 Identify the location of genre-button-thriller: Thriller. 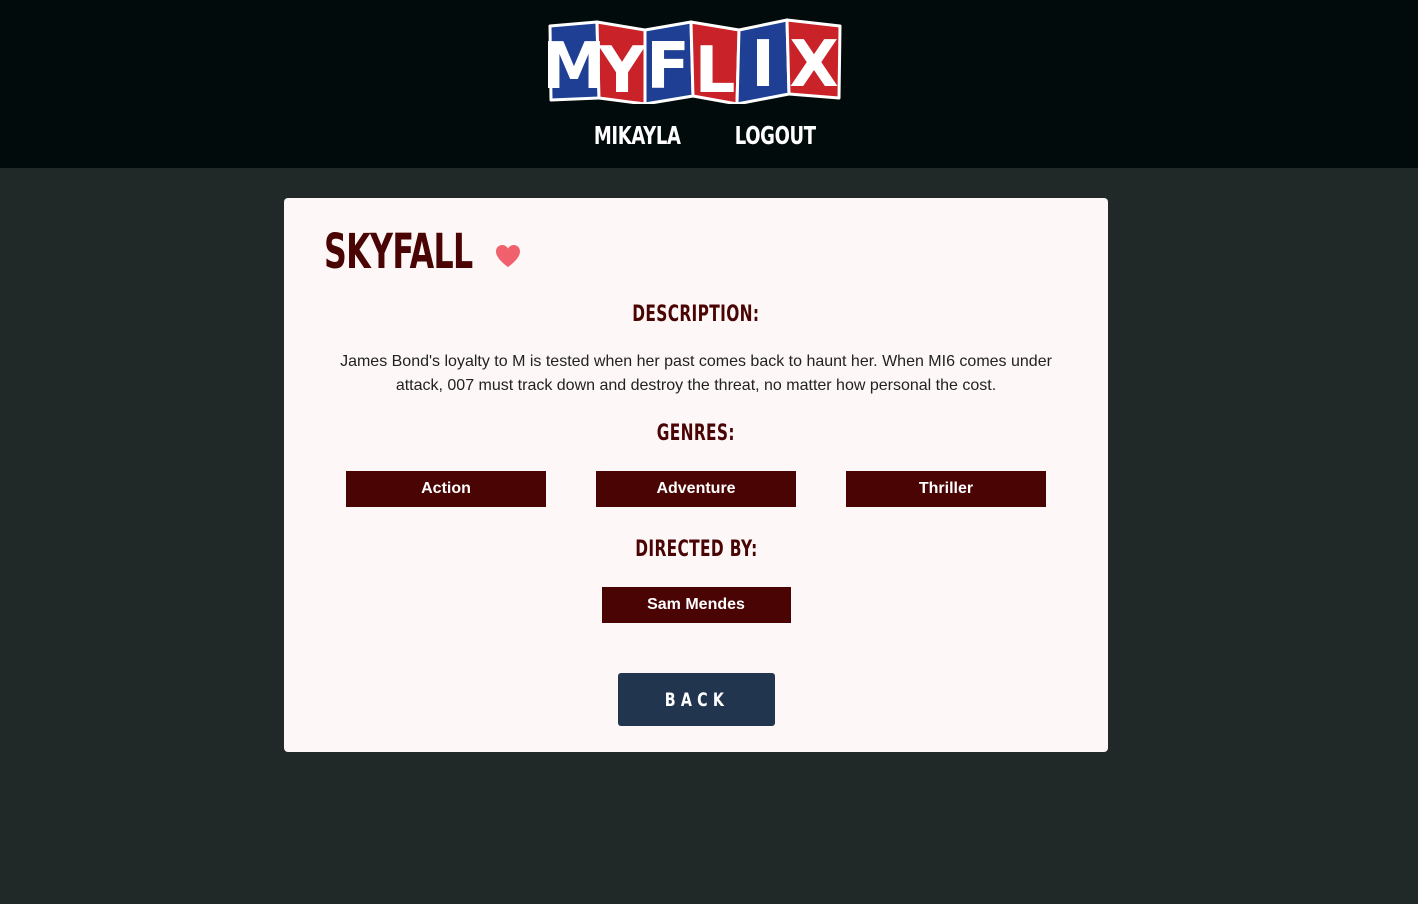
(946, 489).